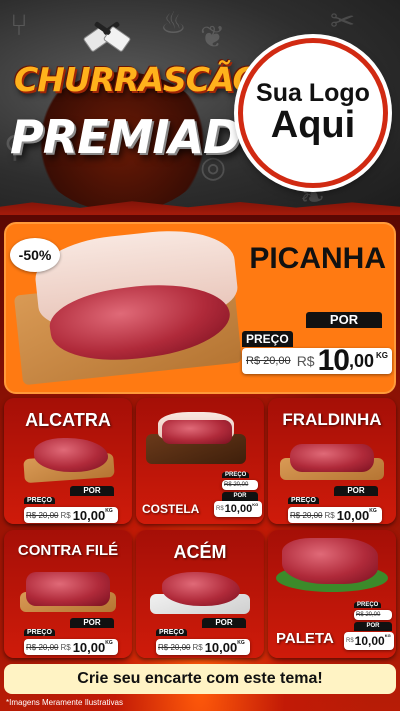  Describe the element at coordinates (317, 258) in the screenshot. I see `hero-product-name: PICANHA` at that location.